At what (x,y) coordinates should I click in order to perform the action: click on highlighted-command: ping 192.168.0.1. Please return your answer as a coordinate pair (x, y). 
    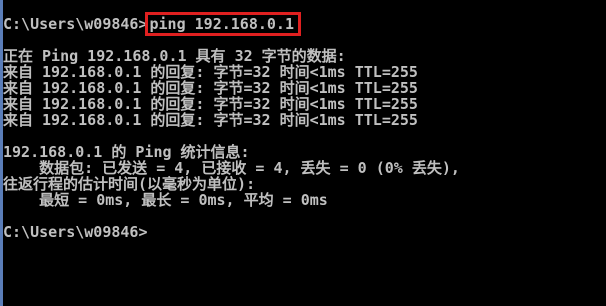
    Looking at the image, I should click on (222, 24).